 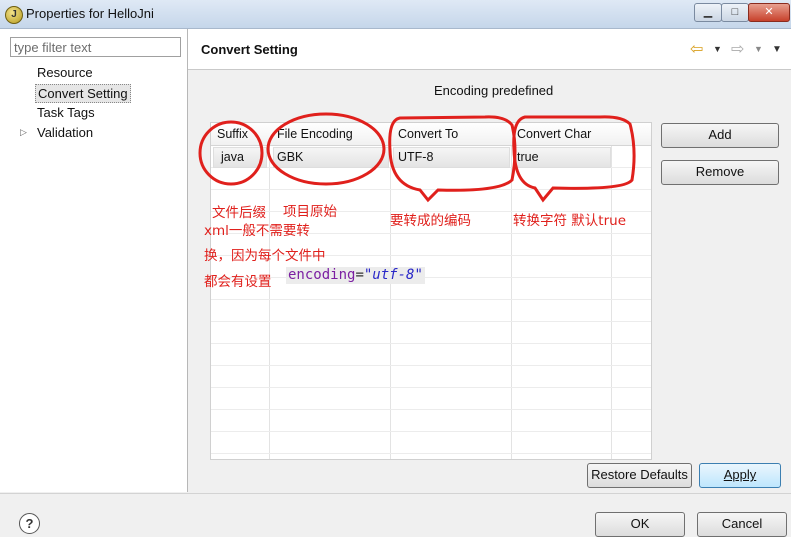 What do you see at coordinates (415, 157) in the screenshot?
I see `cell-convert-to: UTF-8` at bounding box center [415, 157].